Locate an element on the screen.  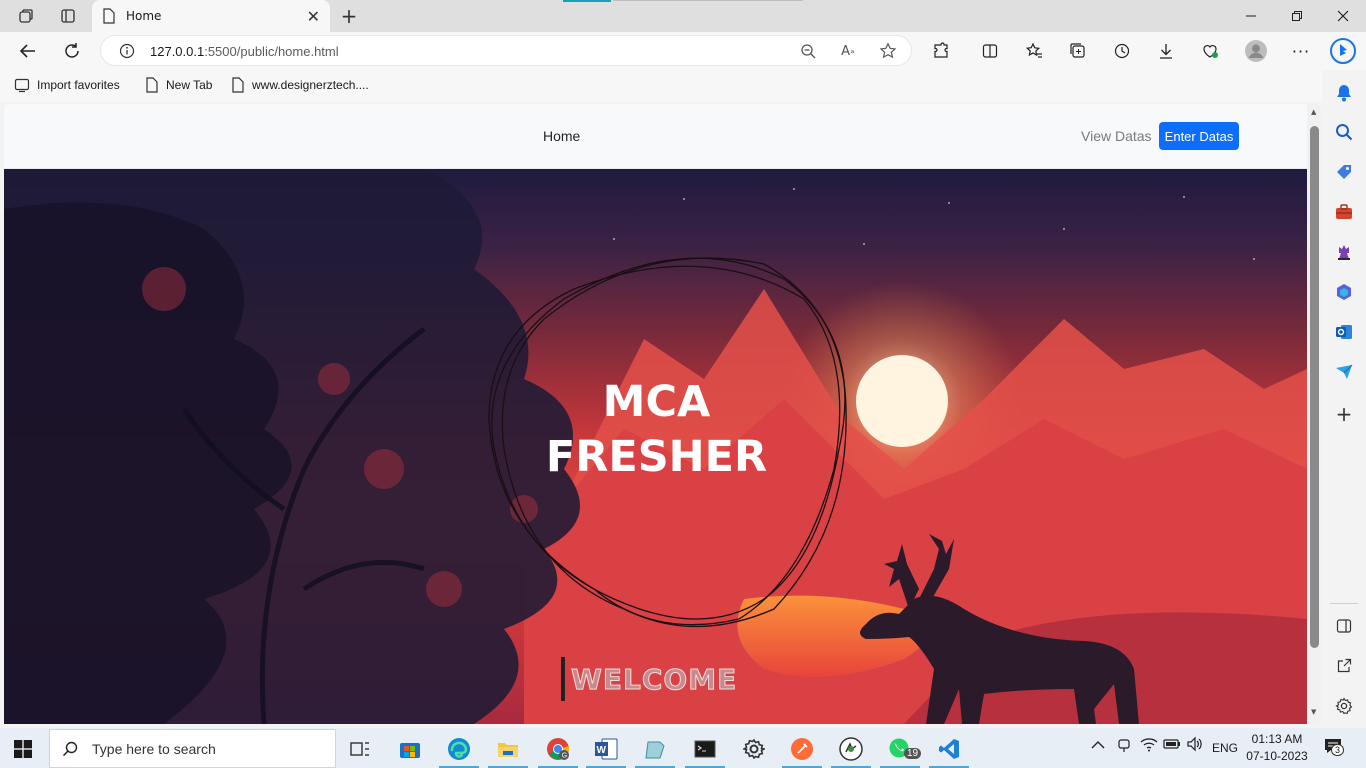
typing-cursor is located at coordinates (563, 679).